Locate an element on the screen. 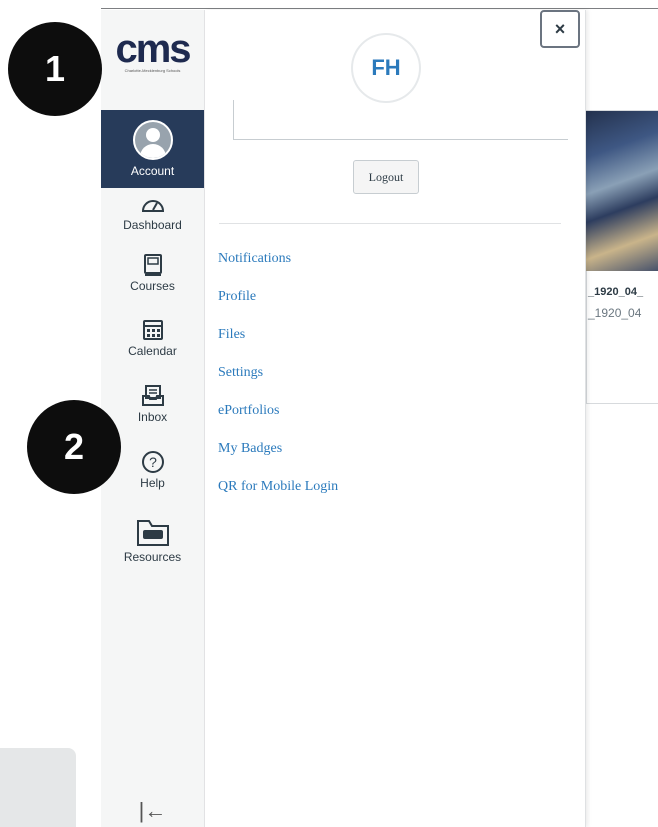  nav-item-account: Account is located at coordinates (152, 149).